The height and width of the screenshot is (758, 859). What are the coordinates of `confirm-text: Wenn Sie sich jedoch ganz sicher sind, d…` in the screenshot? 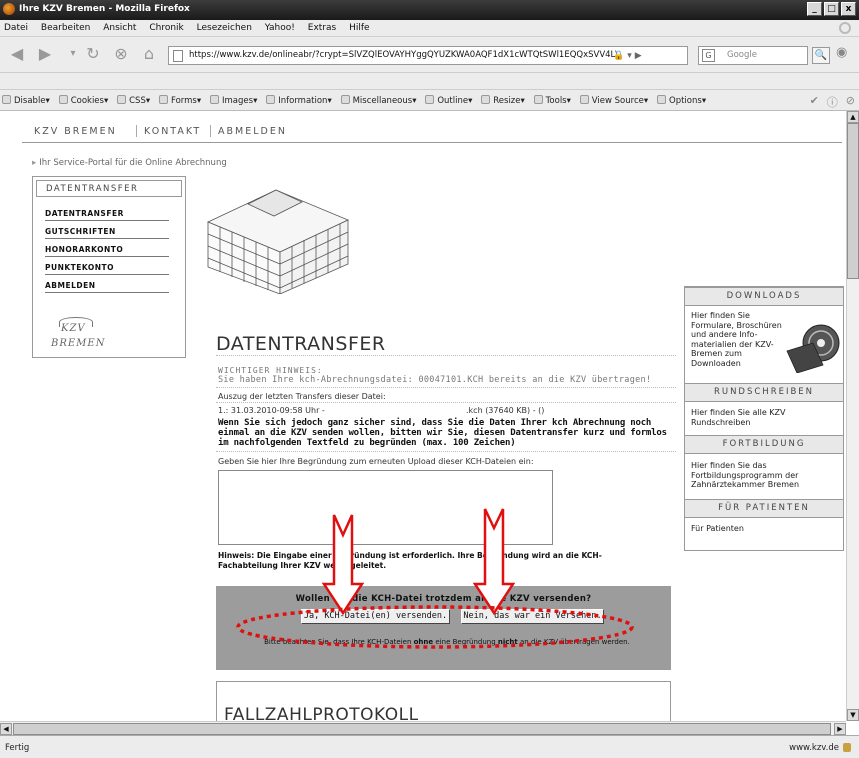 It's located at (442, 433).